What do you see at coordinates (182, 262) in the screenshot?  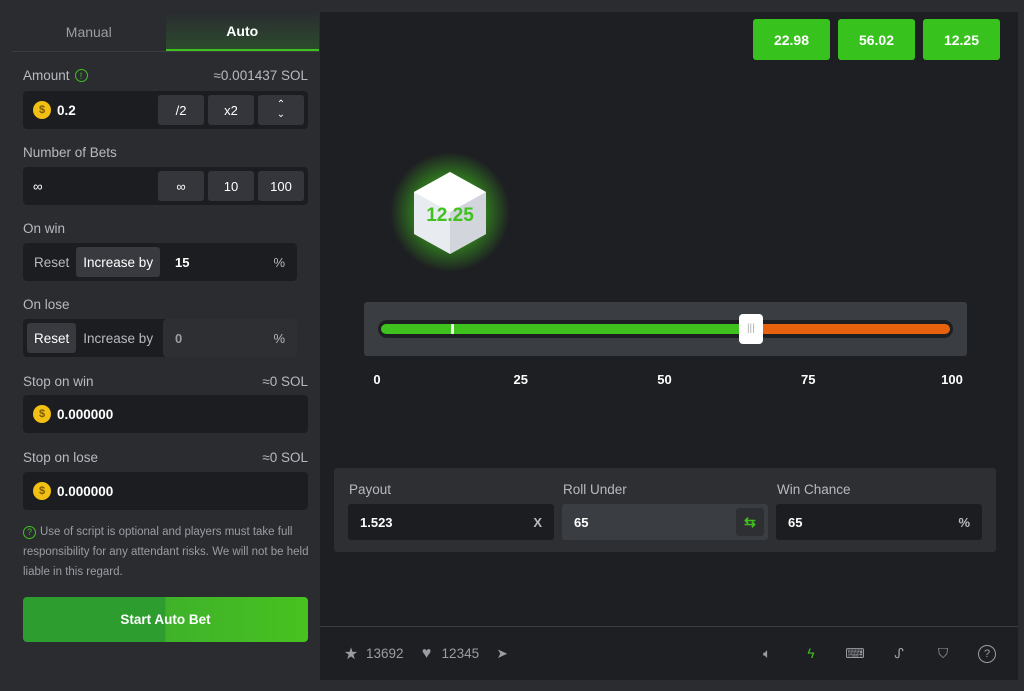 I see `on-win-value: 15` at bounding box center [182, 262].